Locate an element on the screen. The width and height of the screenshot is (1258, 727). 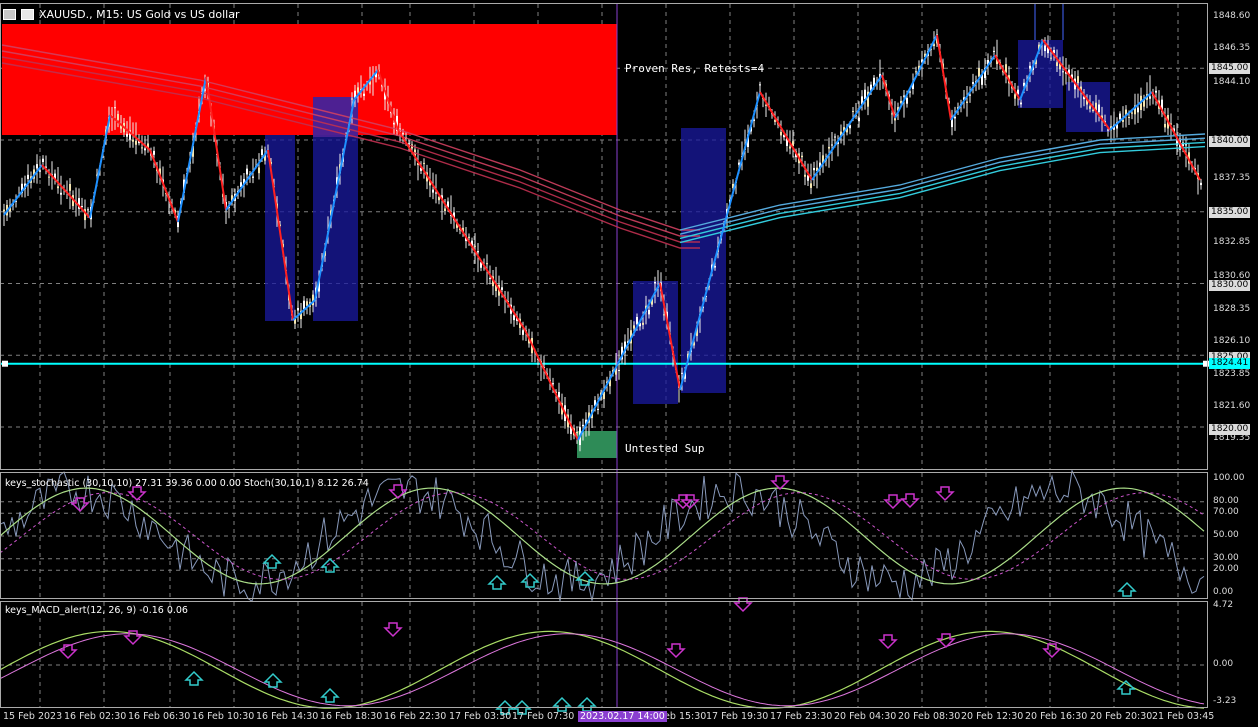
support-zone-label: Untested Sup is located at coordinates (665, 448).